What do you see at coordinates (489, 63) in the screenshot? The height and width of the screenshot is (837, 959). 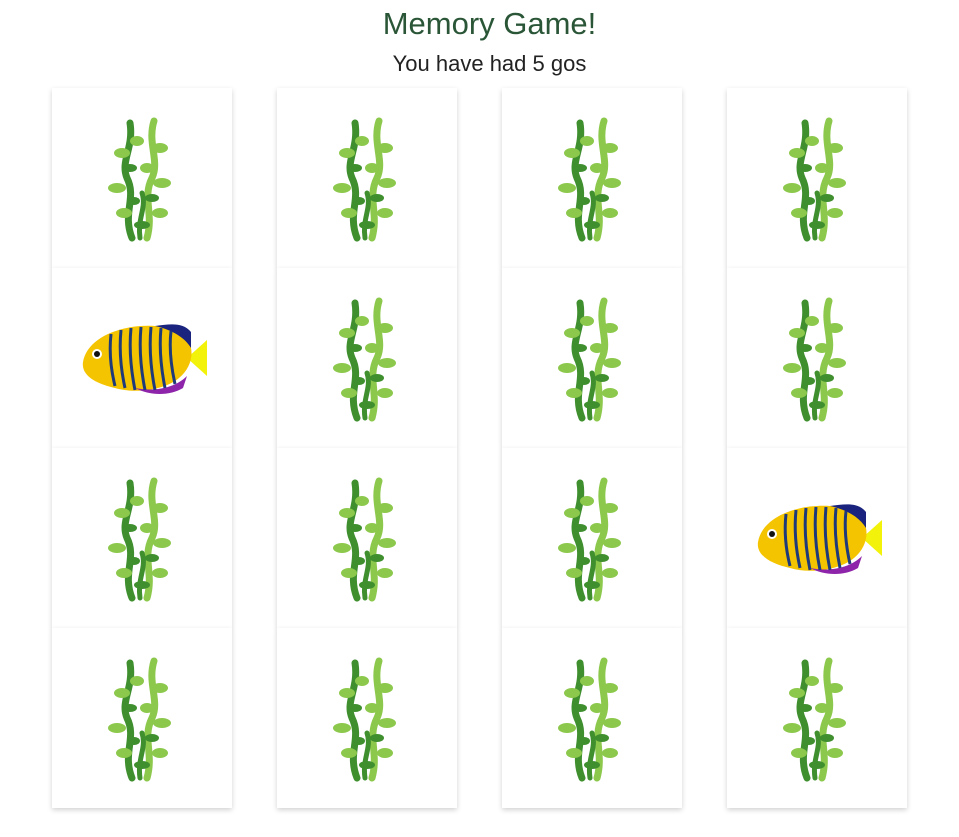 I see `gos-counter: You have had 5 gos` at bounding box center [489, 63].